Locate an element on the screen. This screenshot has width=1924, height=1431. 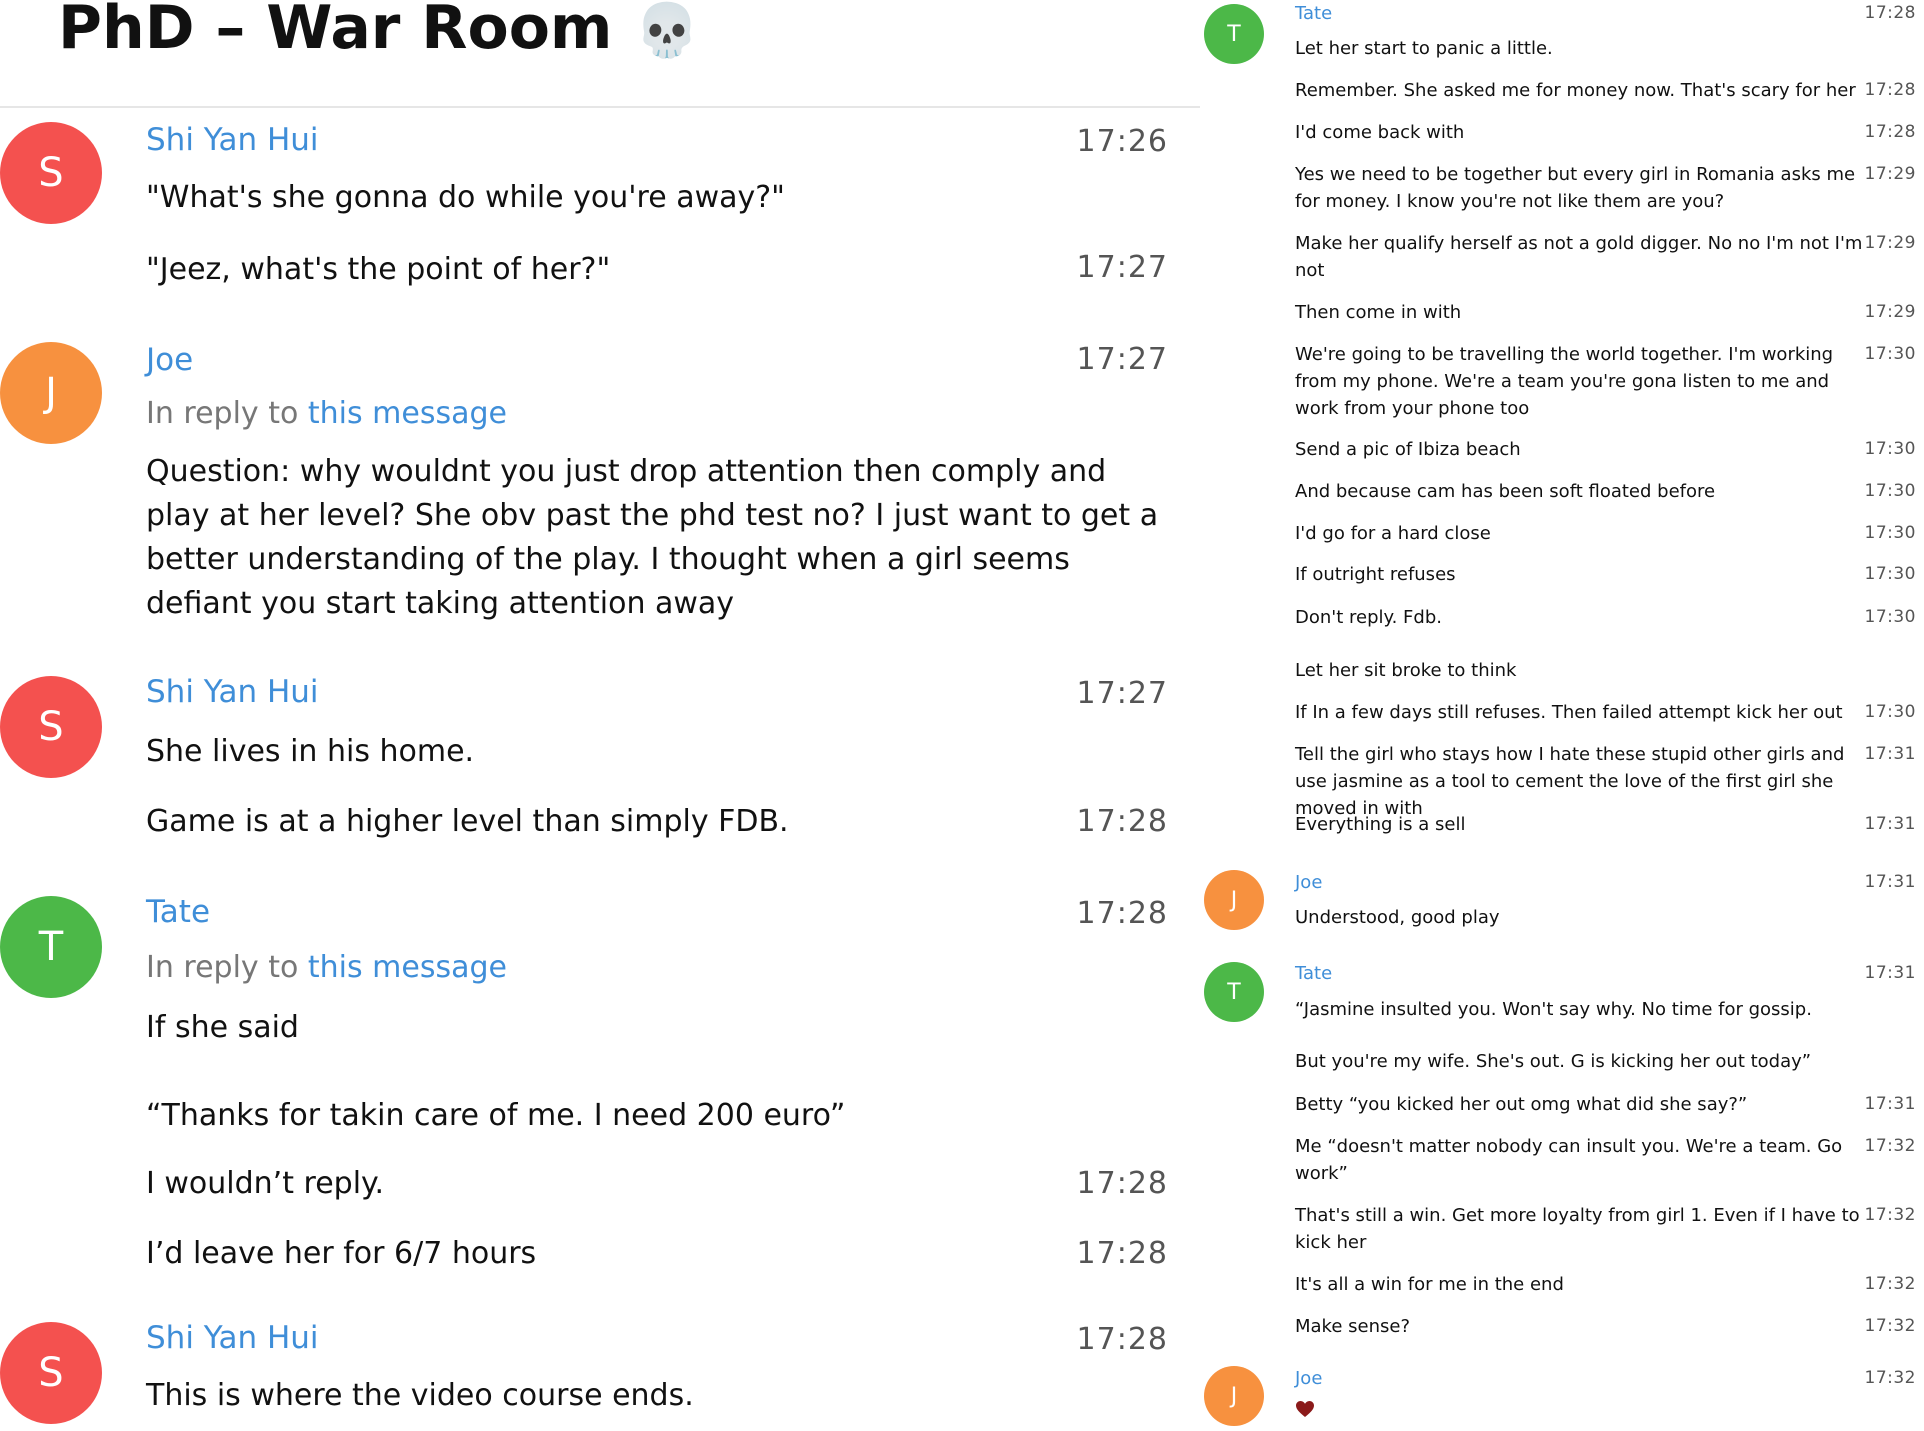
message-text: If she said is located at coordinates (222, 1027).